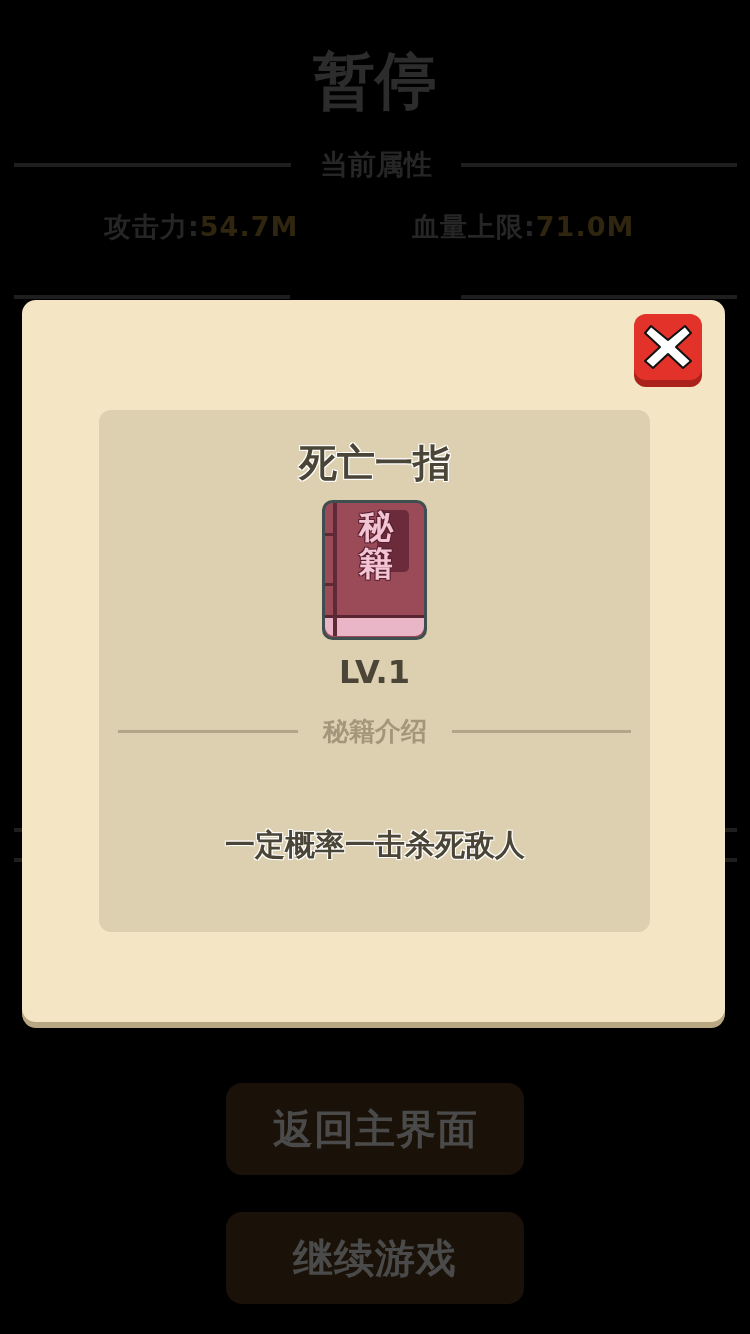 Image resolution: width=750 pixels, height=1334 pixels. What do you see at coordinates (374, 672) in the screenshot?
I see `level-label: LV.1` at bounding box center [374, 672].